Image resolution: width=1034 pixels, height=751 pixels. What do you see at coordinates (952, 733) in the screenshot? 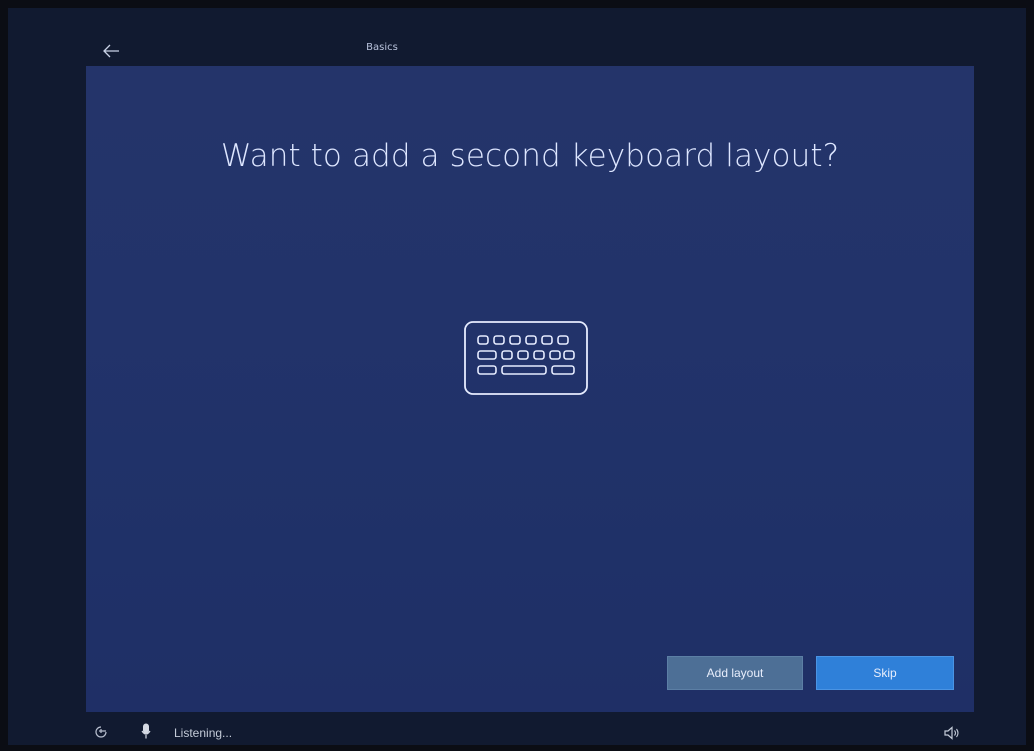
I see `volume-icon` at bounding box center [952, 733].